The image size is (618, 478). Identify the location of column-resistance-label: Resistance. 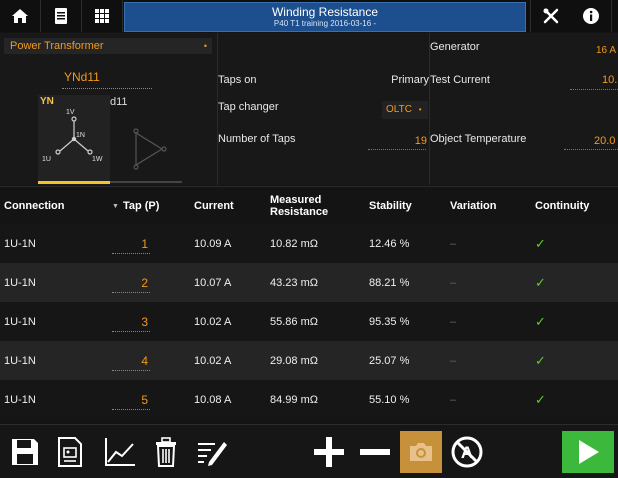
(299, 212).